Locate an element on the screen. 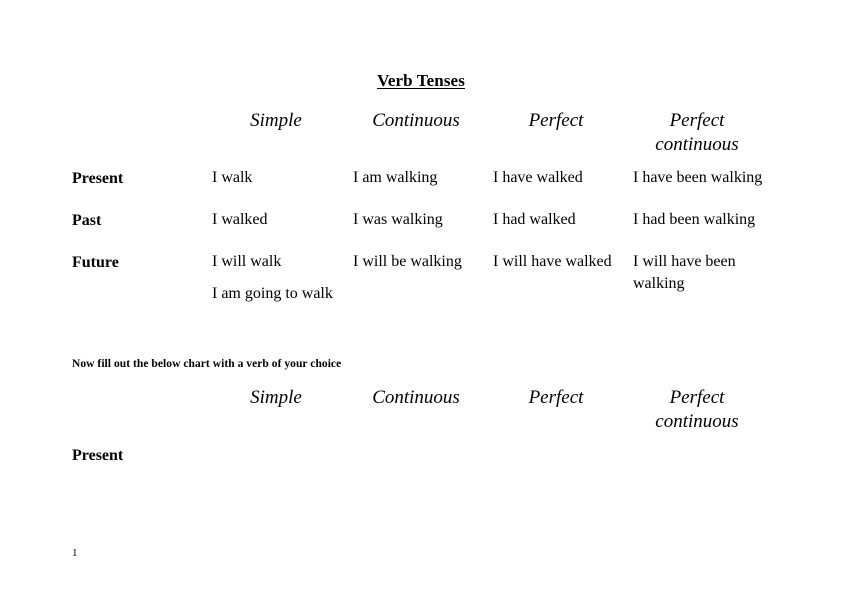 The width and height of the screenshot is (842, 595). cell-present-perfect: I have walked is located at coordinates (560, 178).